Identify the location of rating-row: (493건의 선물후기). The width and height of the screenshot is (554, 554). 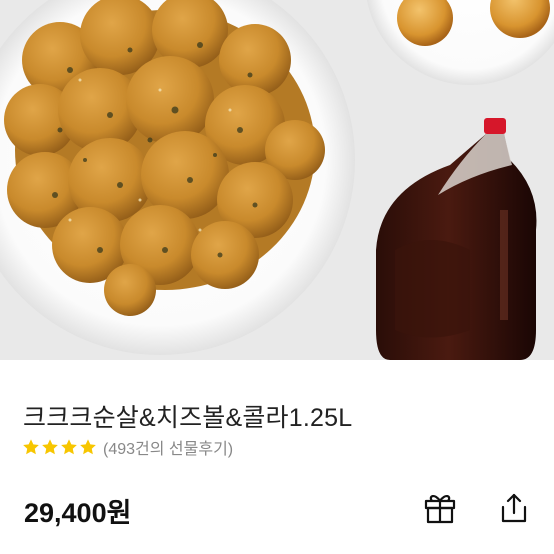
(127, 447).